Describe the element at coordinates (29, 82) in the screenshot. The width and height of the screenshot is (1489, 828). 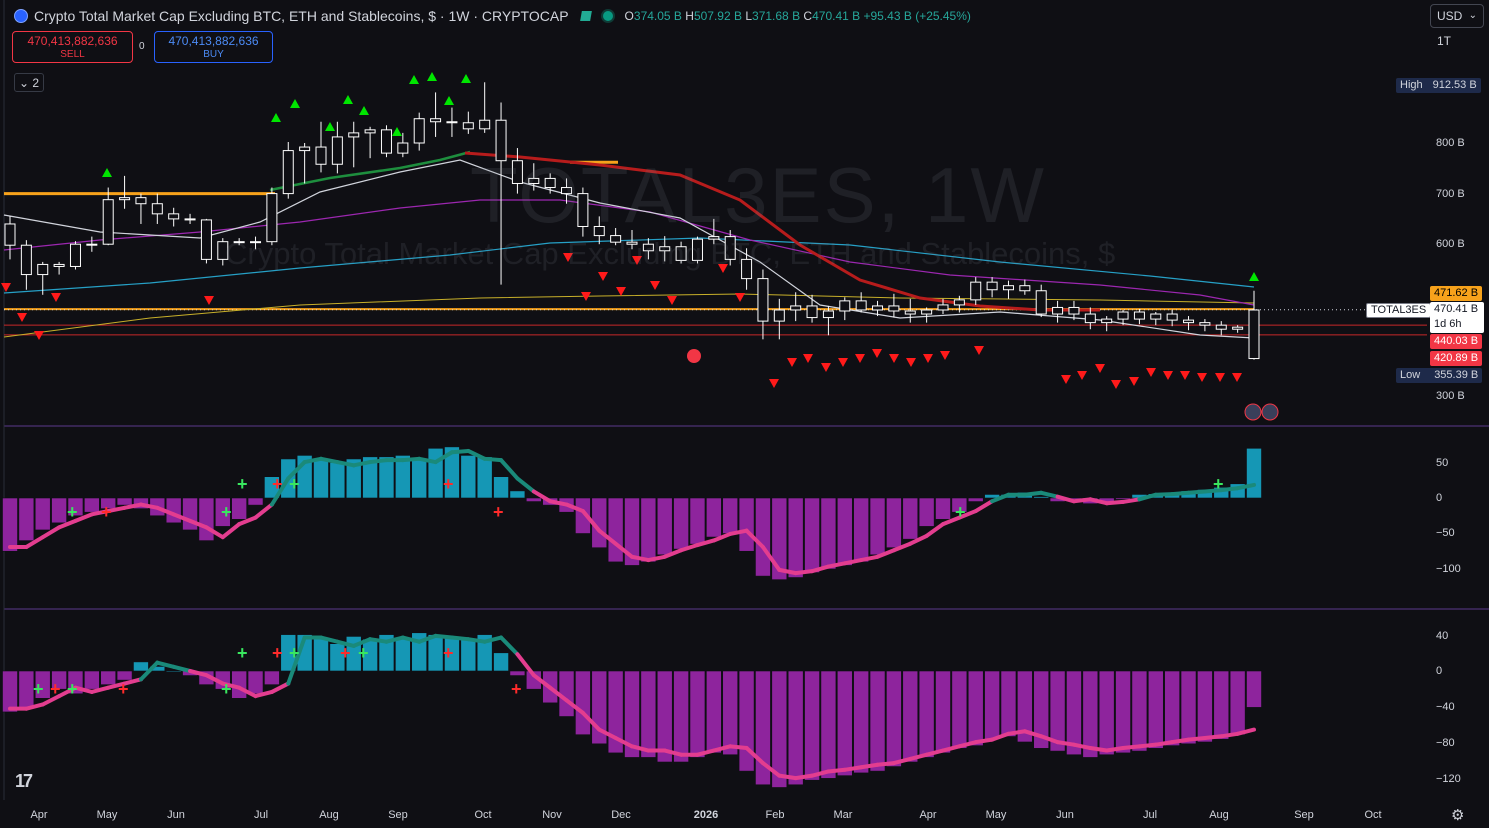
I see `indicators-toggle-button: ⌄ 2` at that location.